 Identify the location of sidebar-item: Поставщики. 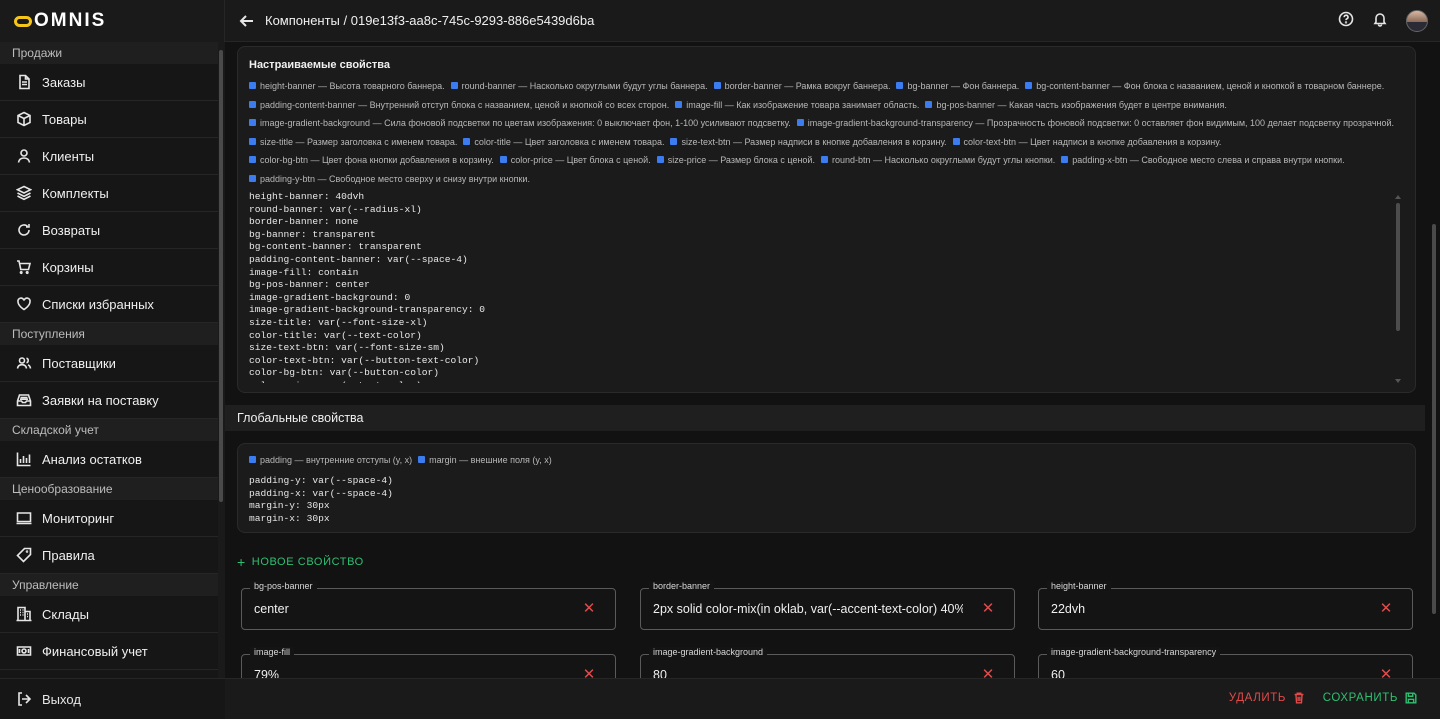
(109, 363).